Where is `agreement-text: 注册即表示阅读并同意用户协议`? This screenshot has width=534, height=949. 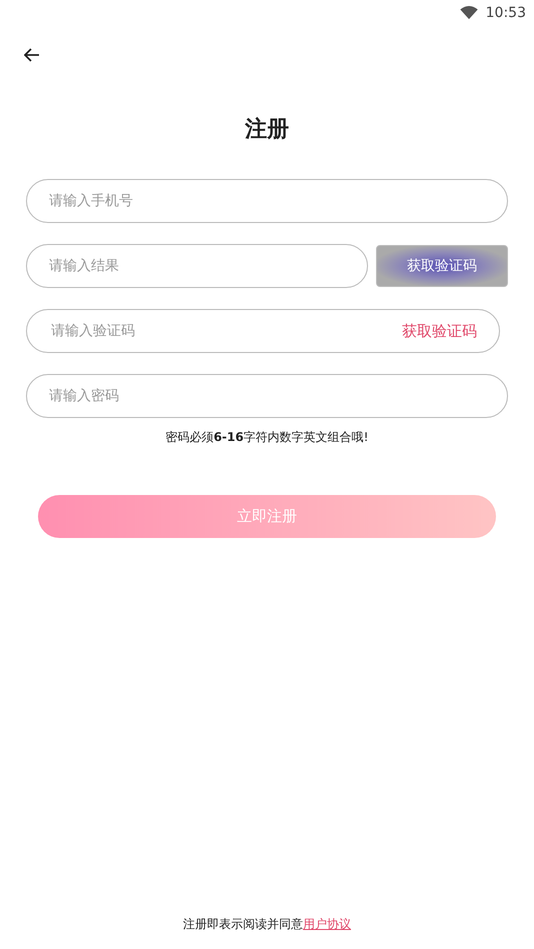 agreement-text: 注册即表示阅读并同意用户协议 is located at coordinates (267, 924).